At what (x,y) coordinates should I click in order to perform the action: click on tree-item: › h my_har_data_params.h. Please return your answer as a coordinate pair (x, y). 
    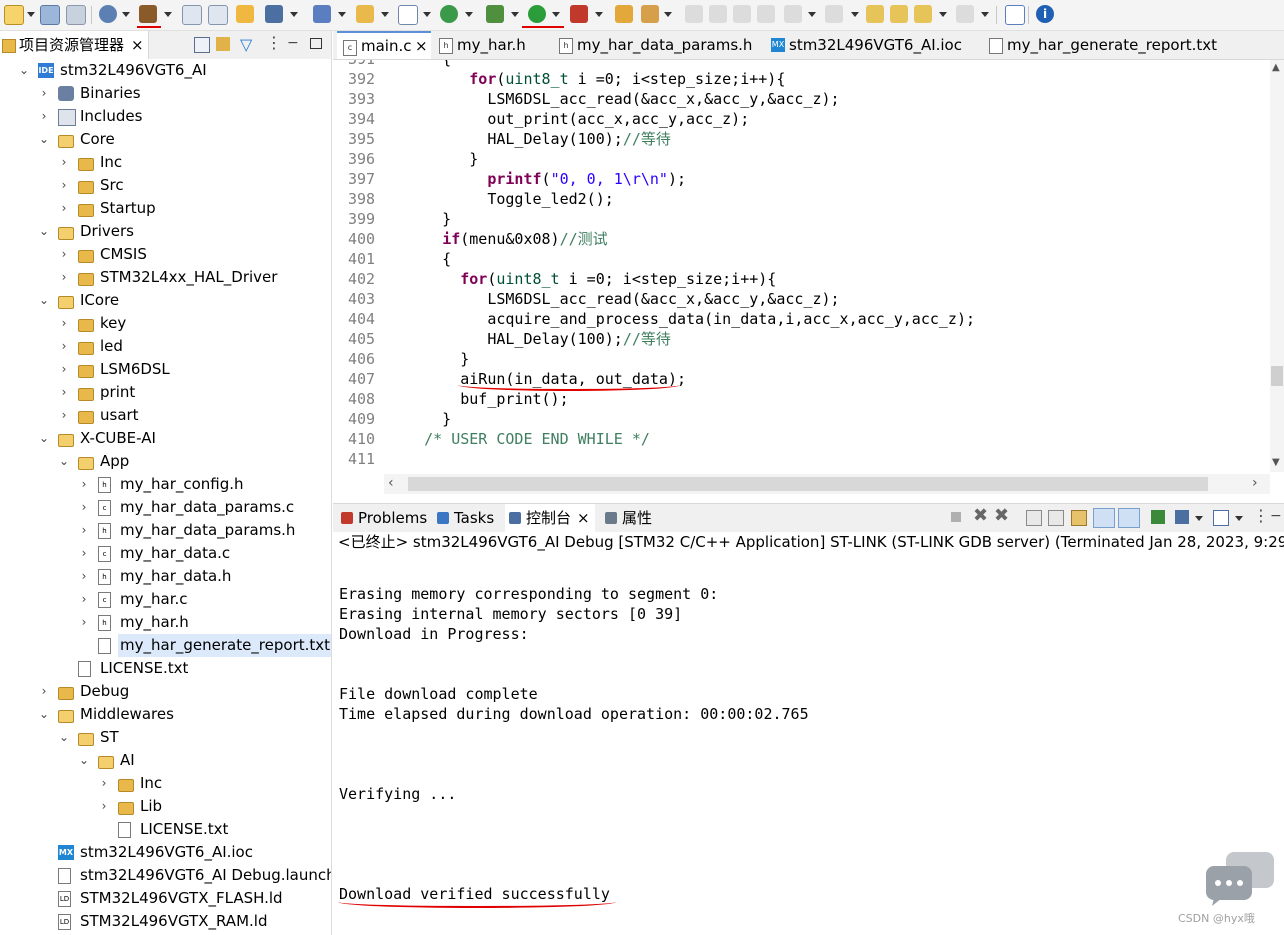
    Looking at the image, I should click on (165, 530).